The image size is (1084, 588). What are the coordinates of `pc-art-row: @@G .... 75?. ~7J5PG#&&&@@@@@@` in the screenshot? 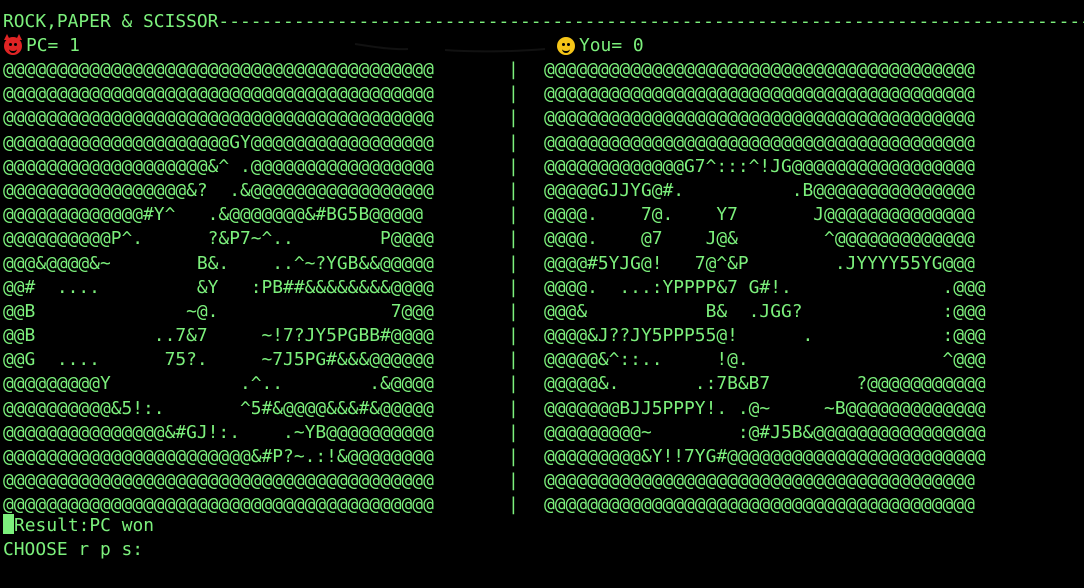 It's located at (218, 360).